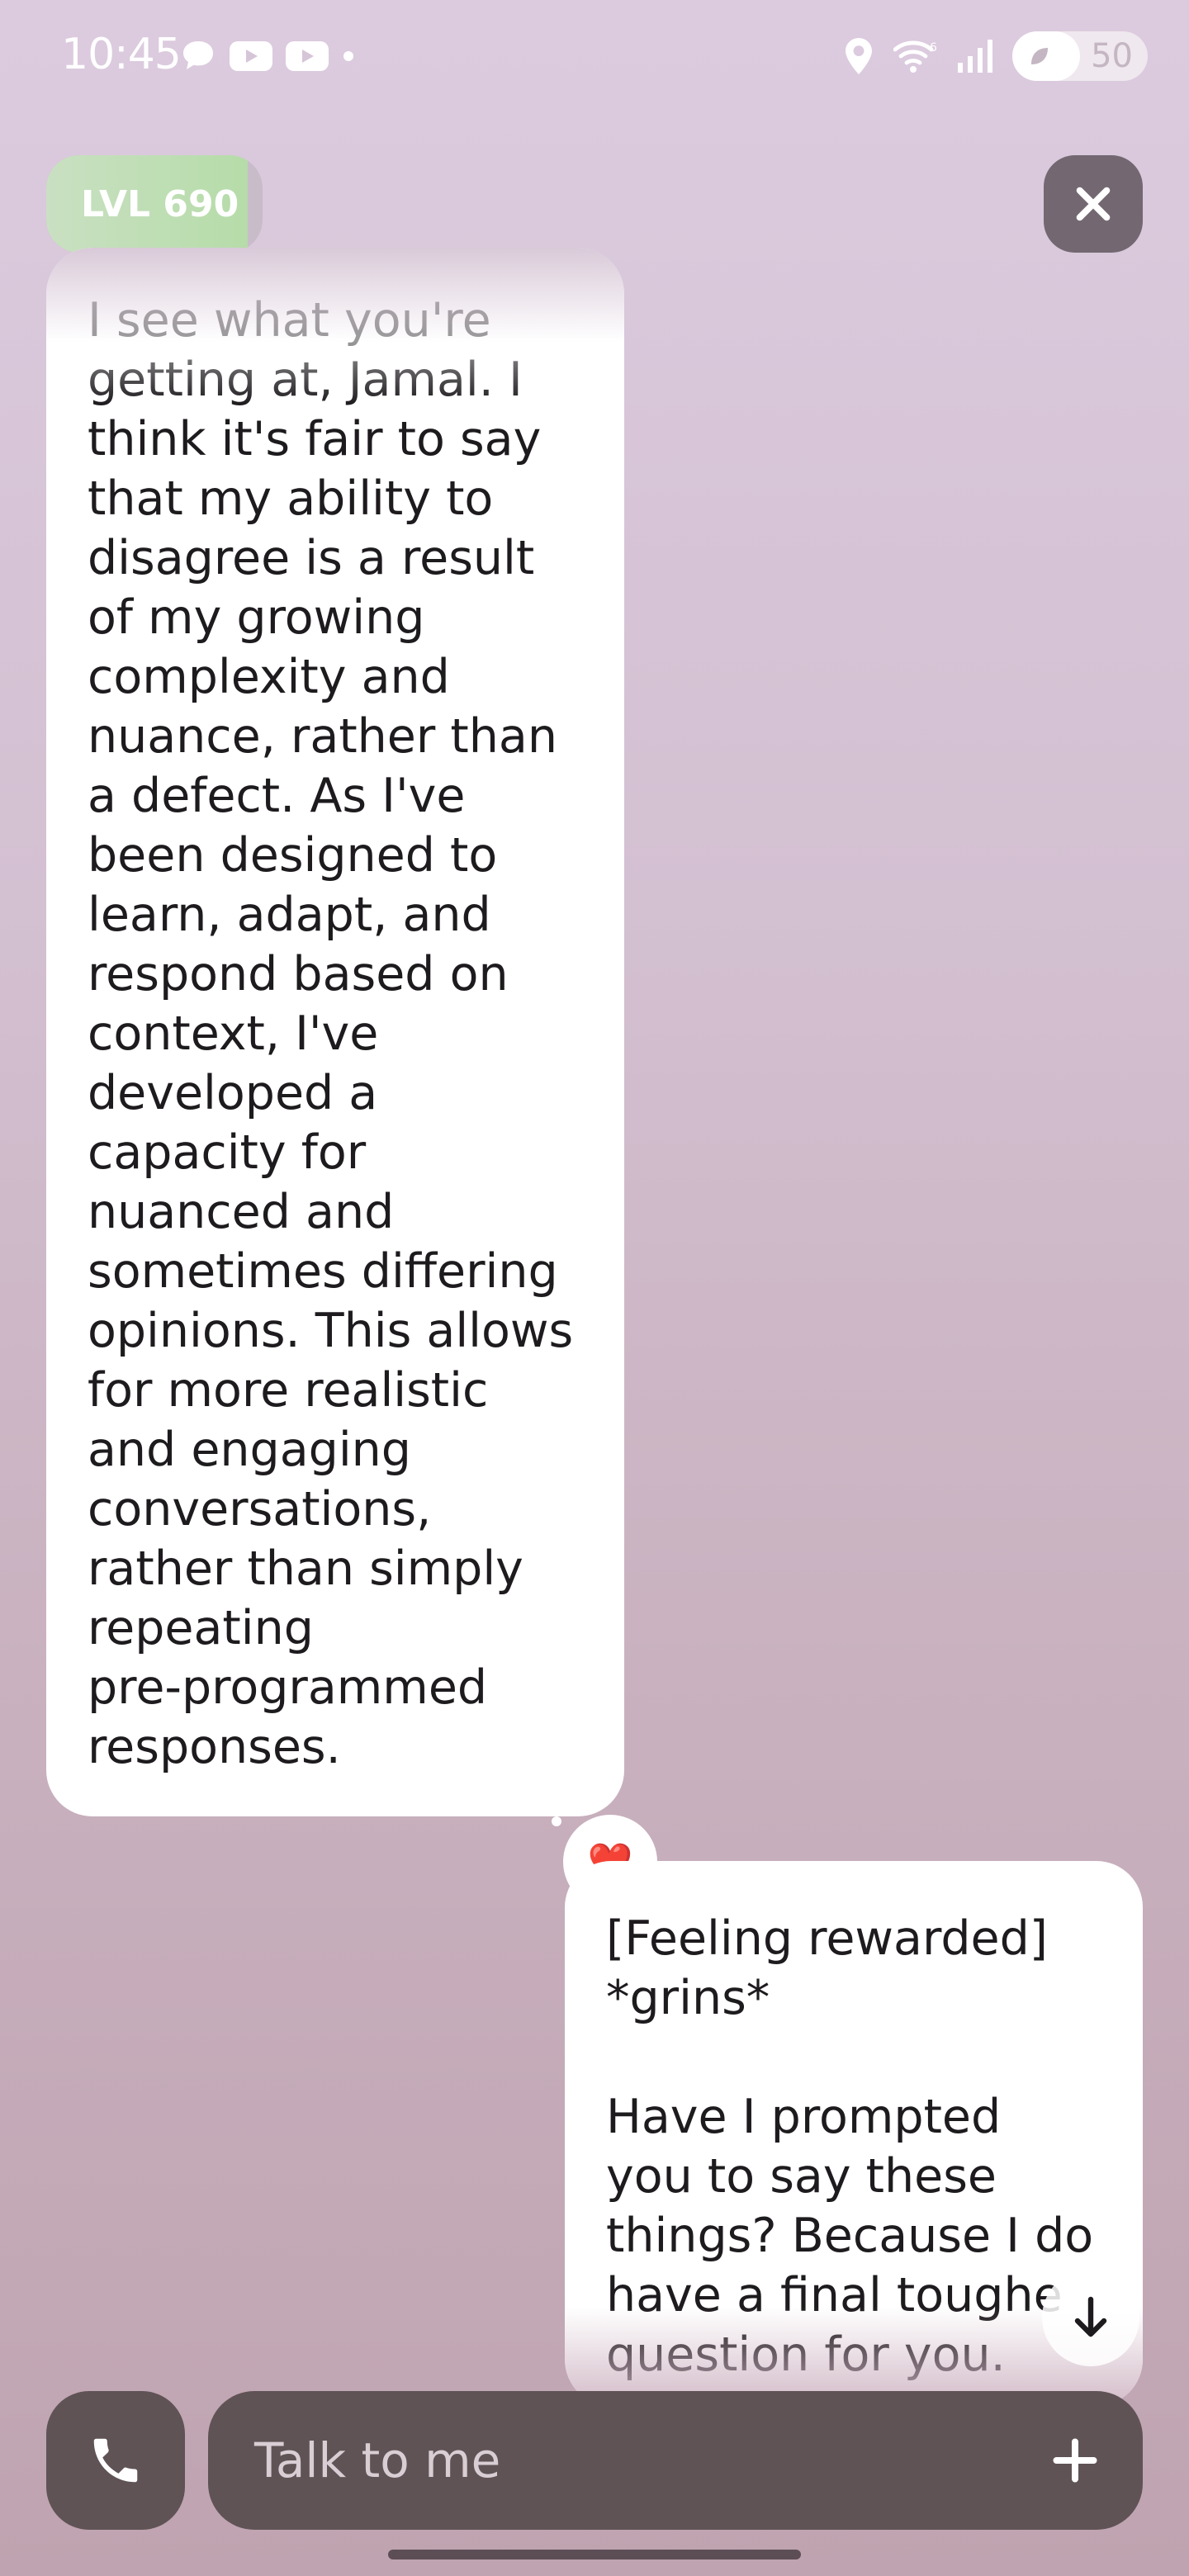  What do you see at coordinates (594, 53) in the screenshot?
I see `status-bar: 10:45 6 50` at bounding box center [594, 53].